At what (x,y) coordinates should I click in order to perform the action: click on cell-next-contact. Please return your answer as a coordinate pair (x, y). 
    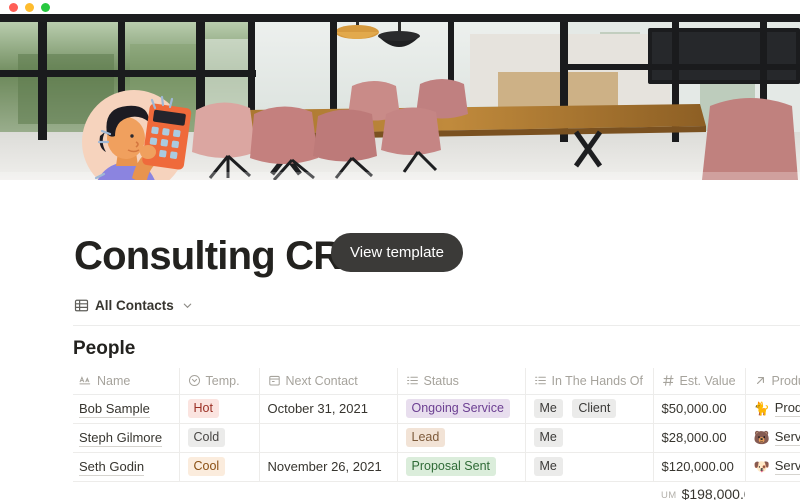
    Looking at the image, I should click on (328, 438).